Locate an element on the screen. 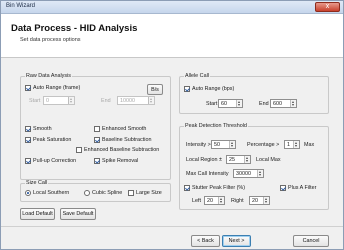  allele-end-value: 600 is located at coordinates (277, 103).